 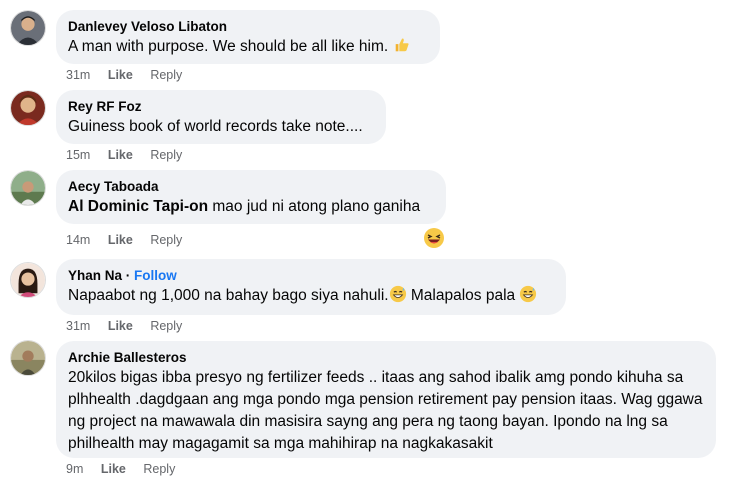 I want to click on timestamp: 15m, so click(x=78, y=155).